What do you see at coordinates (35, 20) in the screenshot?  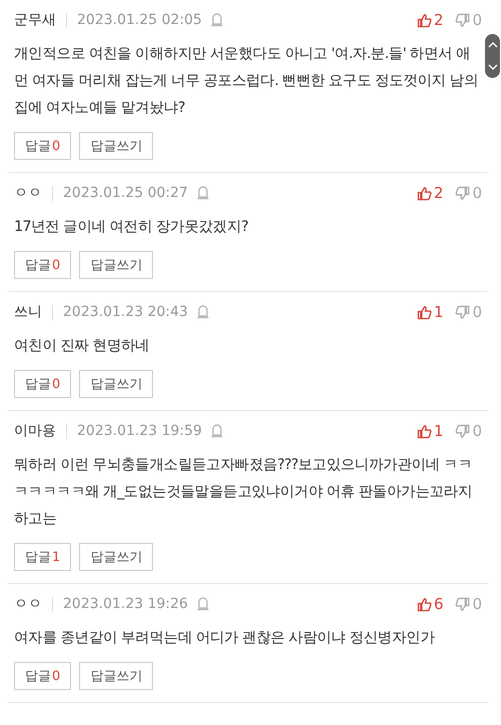 I see `comment-author: 군무새` at bounding box center [35, 20].